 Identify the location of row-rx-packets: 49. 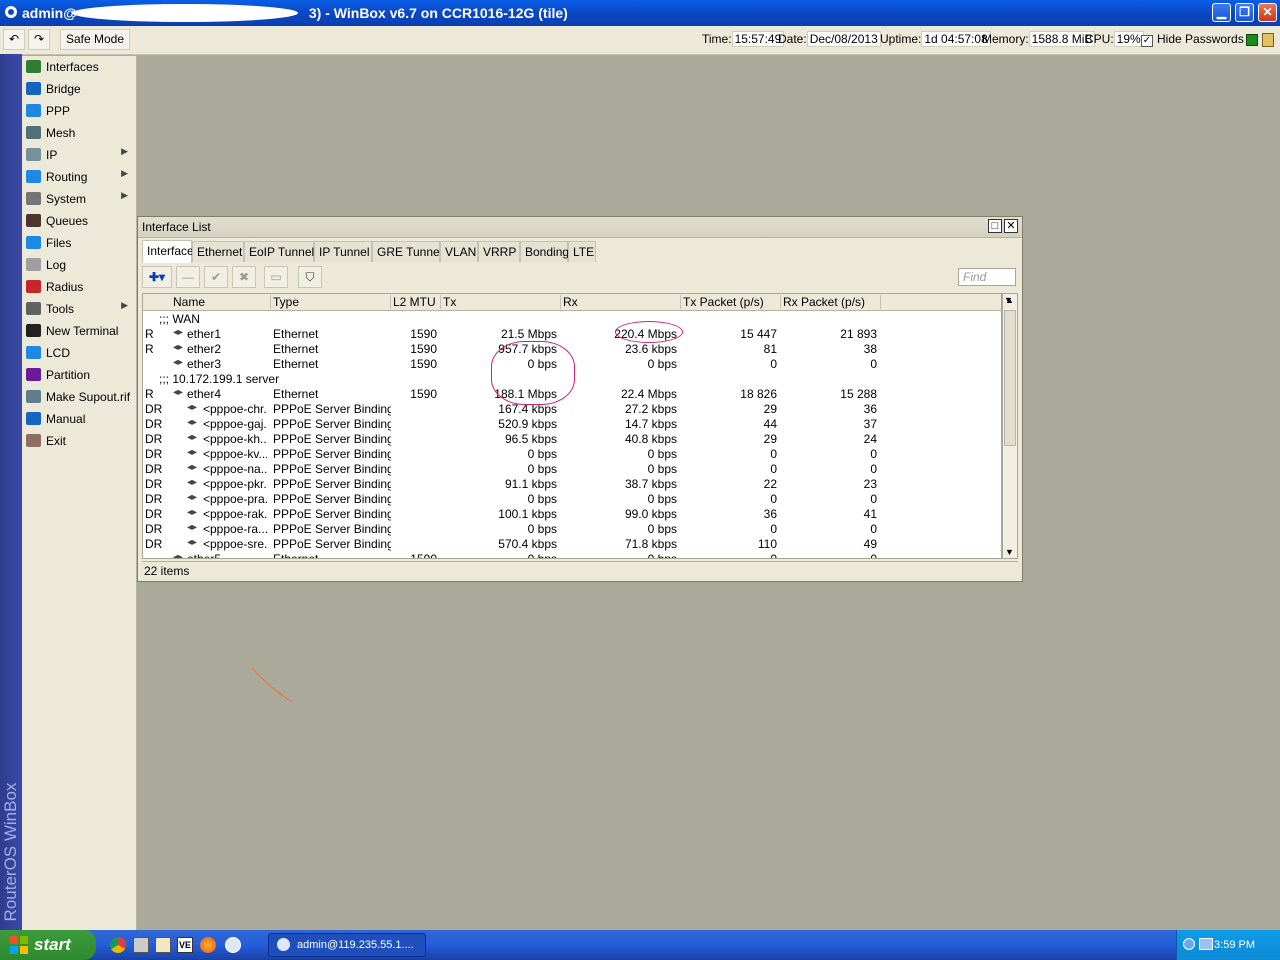
(870, 544).